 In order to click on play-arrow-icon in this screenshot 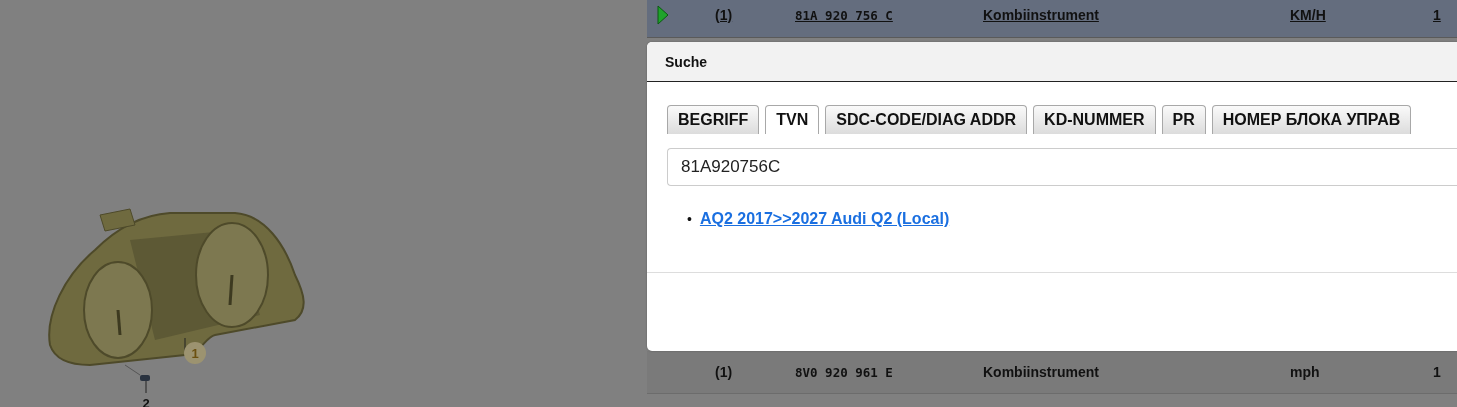, I will do `click(663, 15)`.